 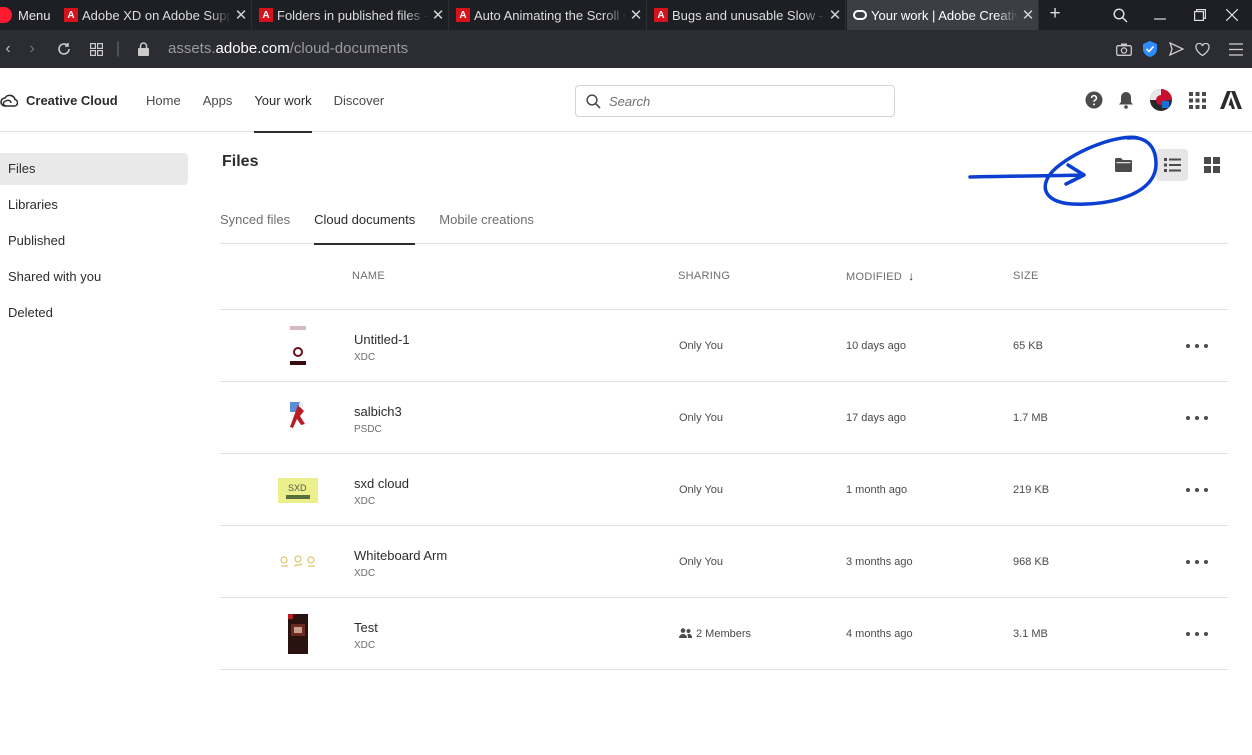 What do you see at coordinates (1031, 490) in the screenshot?
I see `file-size: 219 KB` at bounding box center [1031, 490].